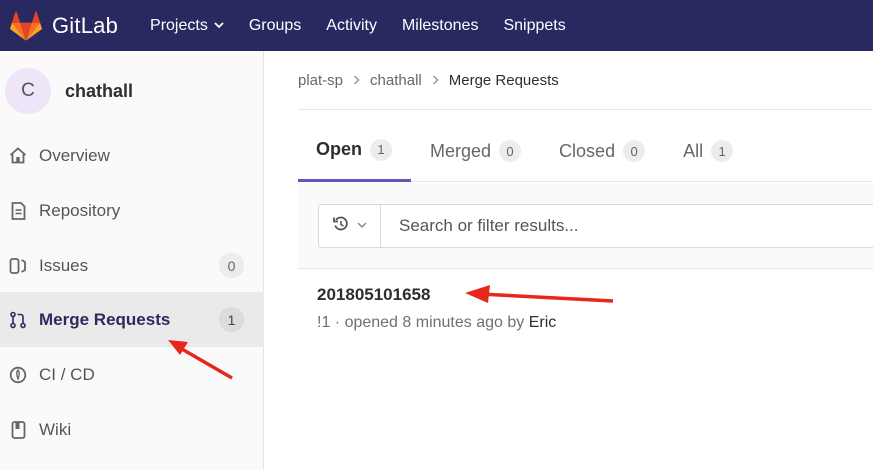  Describe the element at coordinates (585, 109) in the screenshot. I see `breadcrumb-divider` at that location.